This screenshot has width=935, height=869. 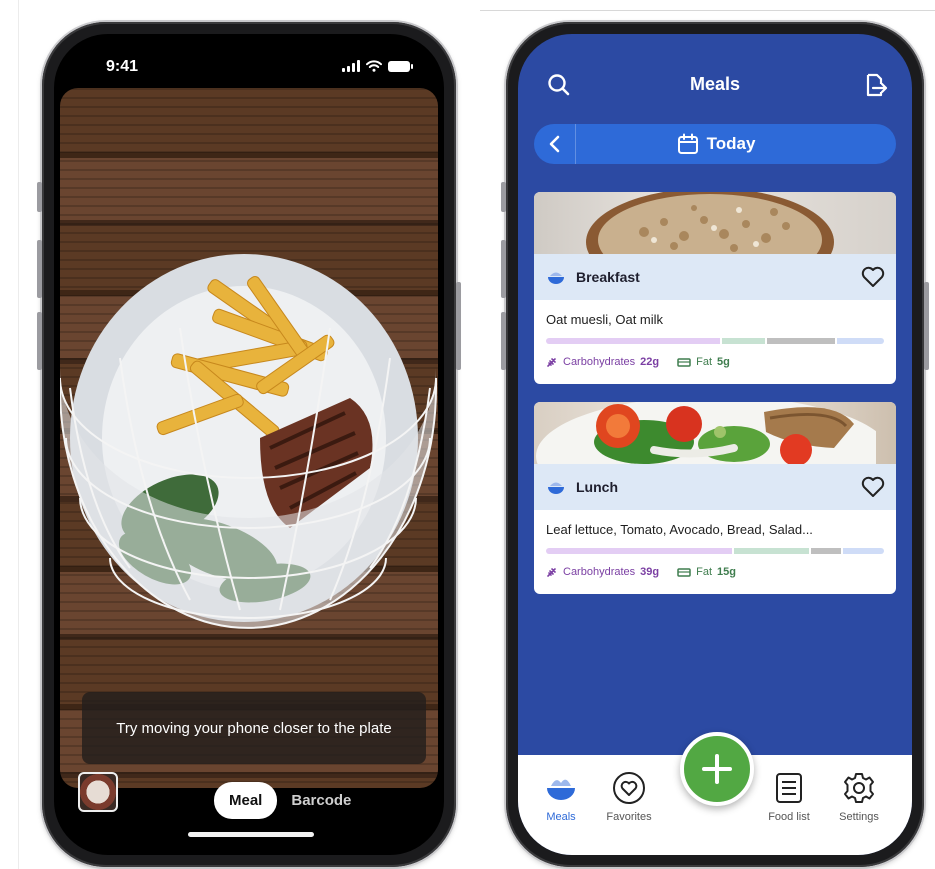 What do you see at coordinates (605, 319) in the screenshot?
I see `meal-foods: Oat muesli, Oat milk` at bounding box center [605, 319].